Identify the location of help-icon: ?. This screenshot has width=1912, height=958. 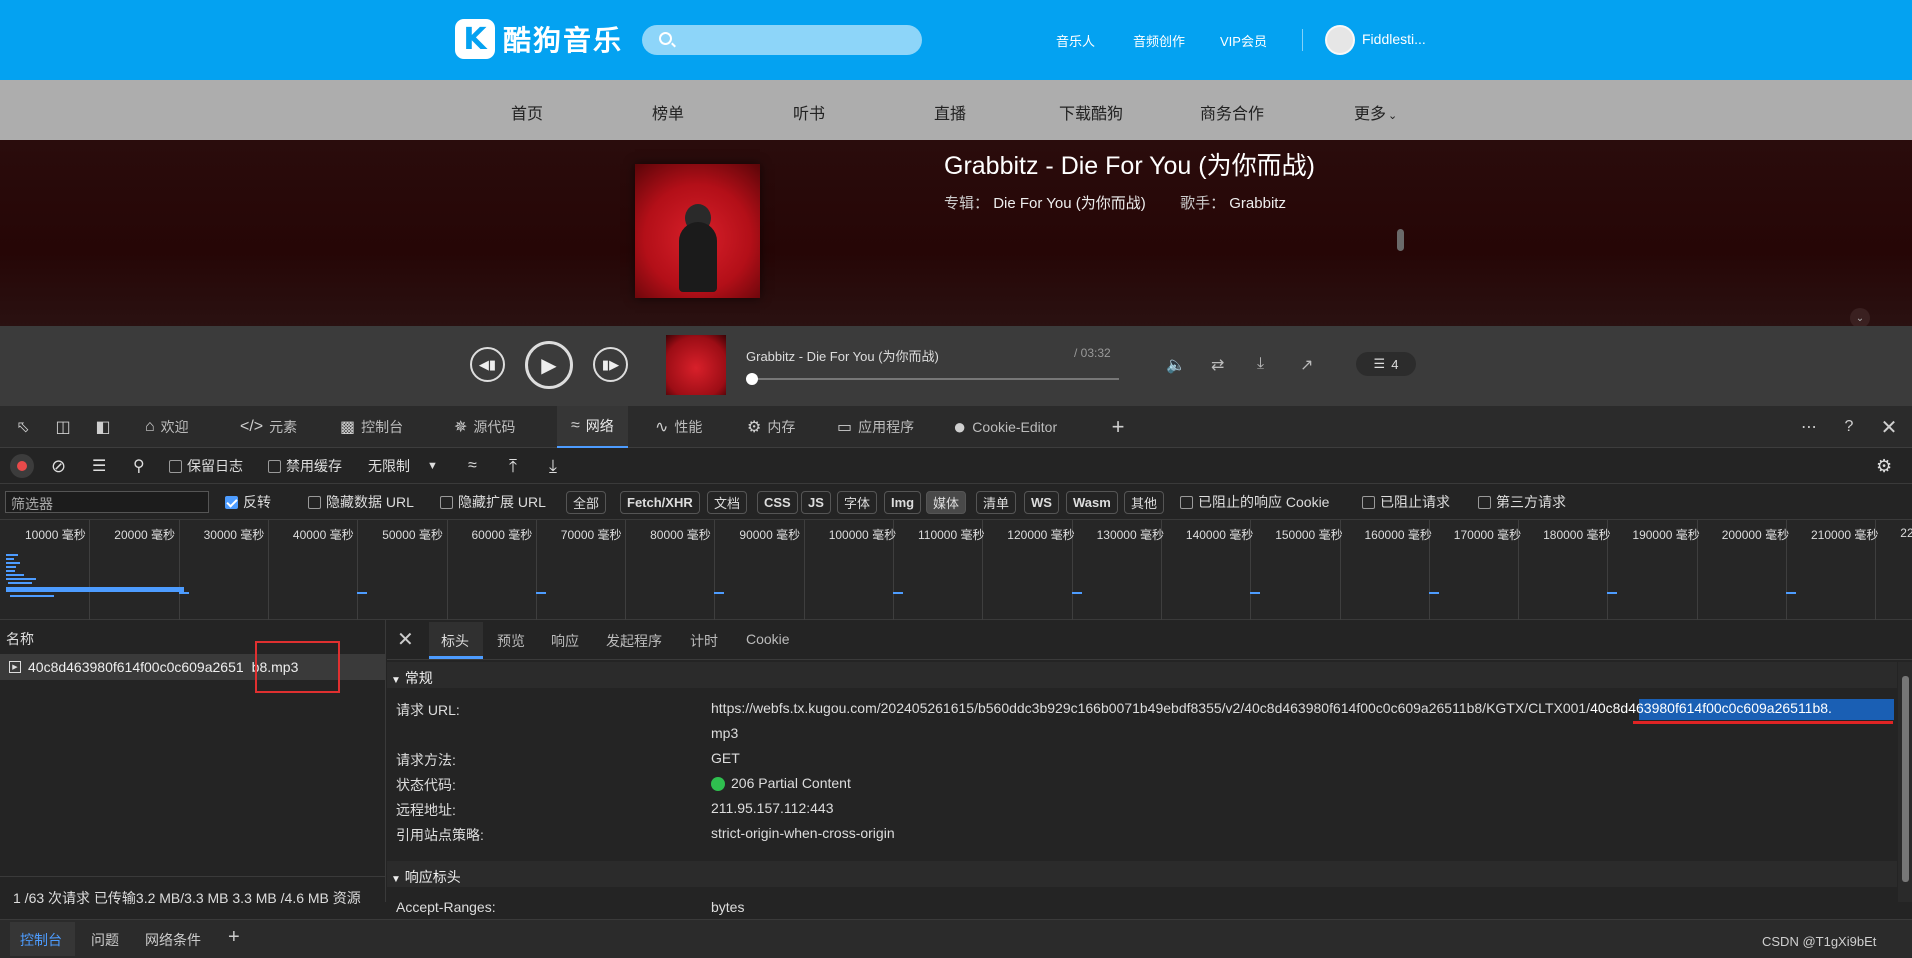
(1849, 427).